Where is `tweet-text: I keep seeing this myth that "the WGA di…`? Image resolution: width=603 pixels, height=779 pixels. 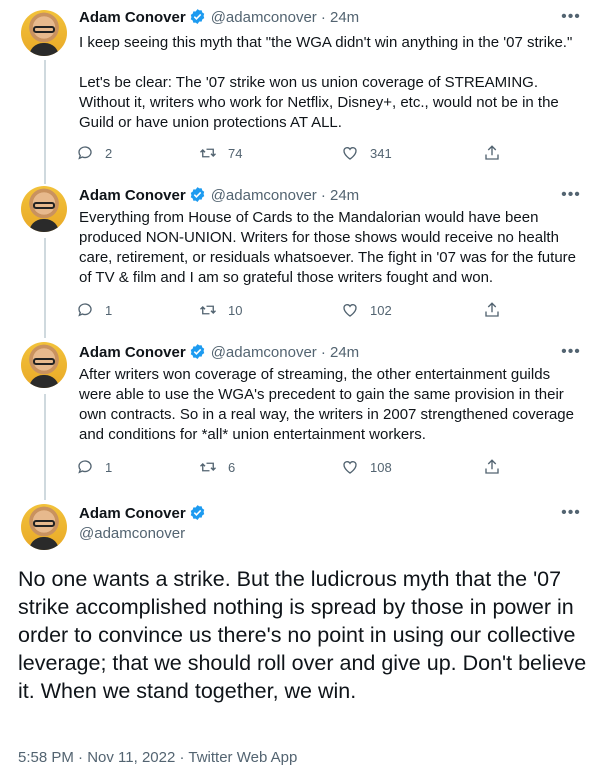 tweet-text: I keep seeing this myth that "the WGA di… is located at coordinates (326, 82).